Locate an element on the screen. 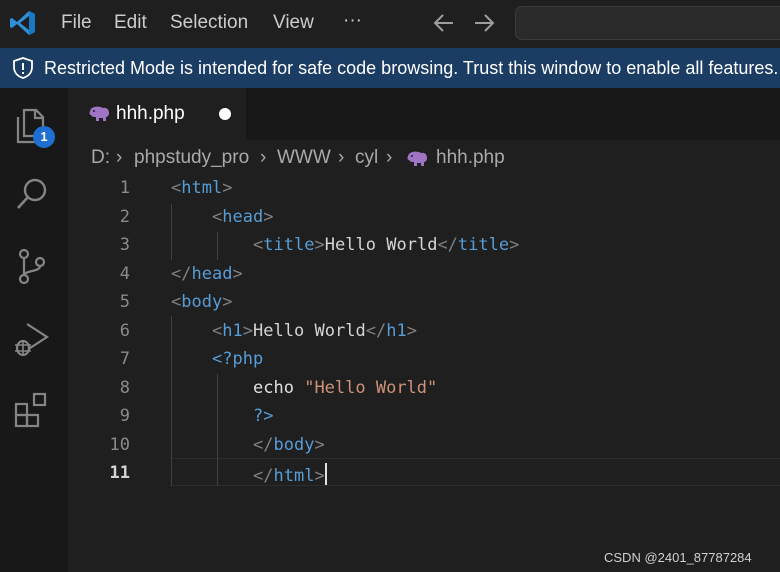  menu-more: ··· is located at coordinates (352, 21).